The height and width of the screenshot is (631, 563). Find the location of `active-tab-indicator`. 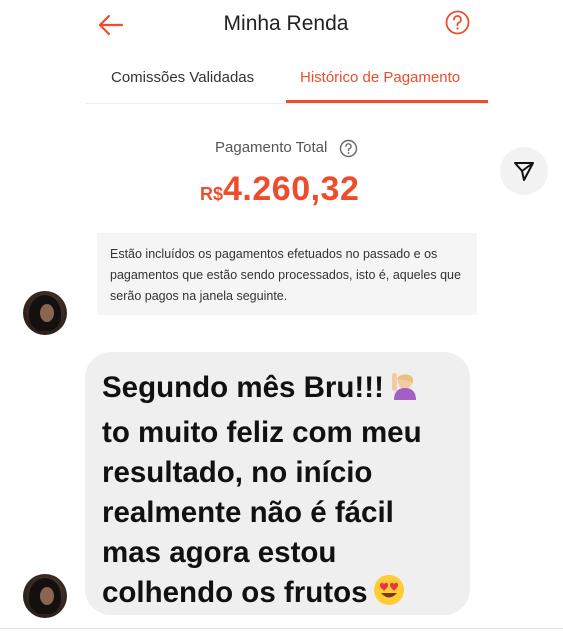

active-tab-indicator is located at coordinates (387, 101).